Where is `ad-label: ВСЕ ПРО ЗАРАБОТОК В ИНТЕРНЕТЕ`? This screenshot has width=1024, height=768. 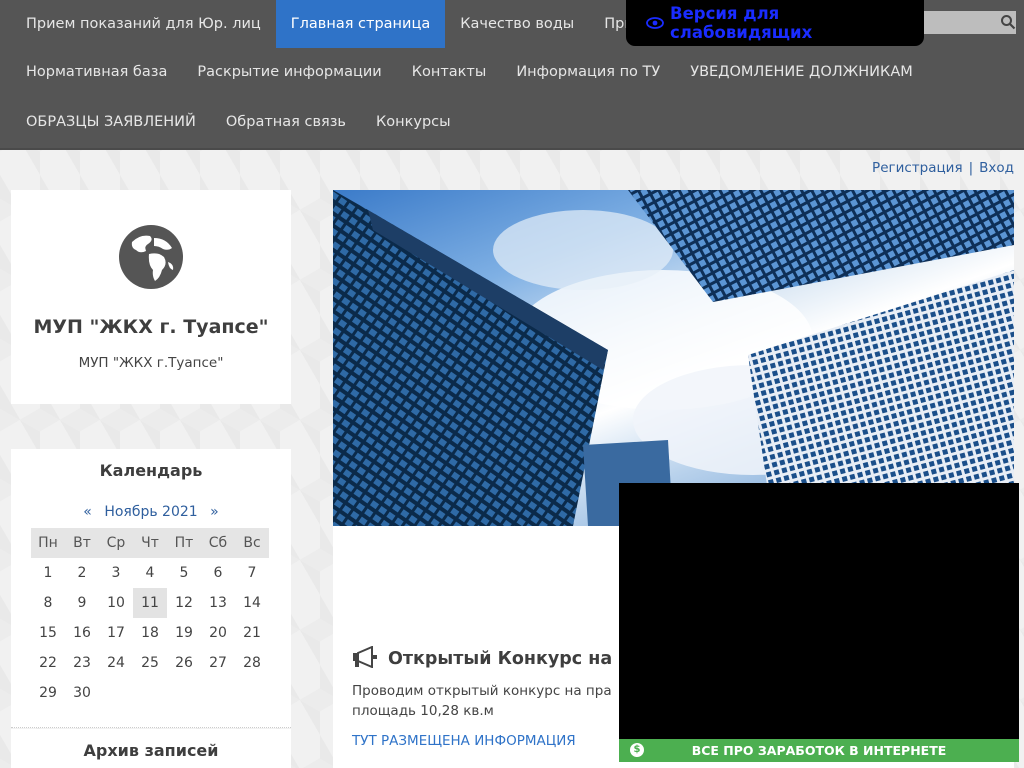
ad-label: ВСЕ ПРО ЗАРАБОТОК В ИНТЕРНЕТЕ is located at coordinates (819, 750).